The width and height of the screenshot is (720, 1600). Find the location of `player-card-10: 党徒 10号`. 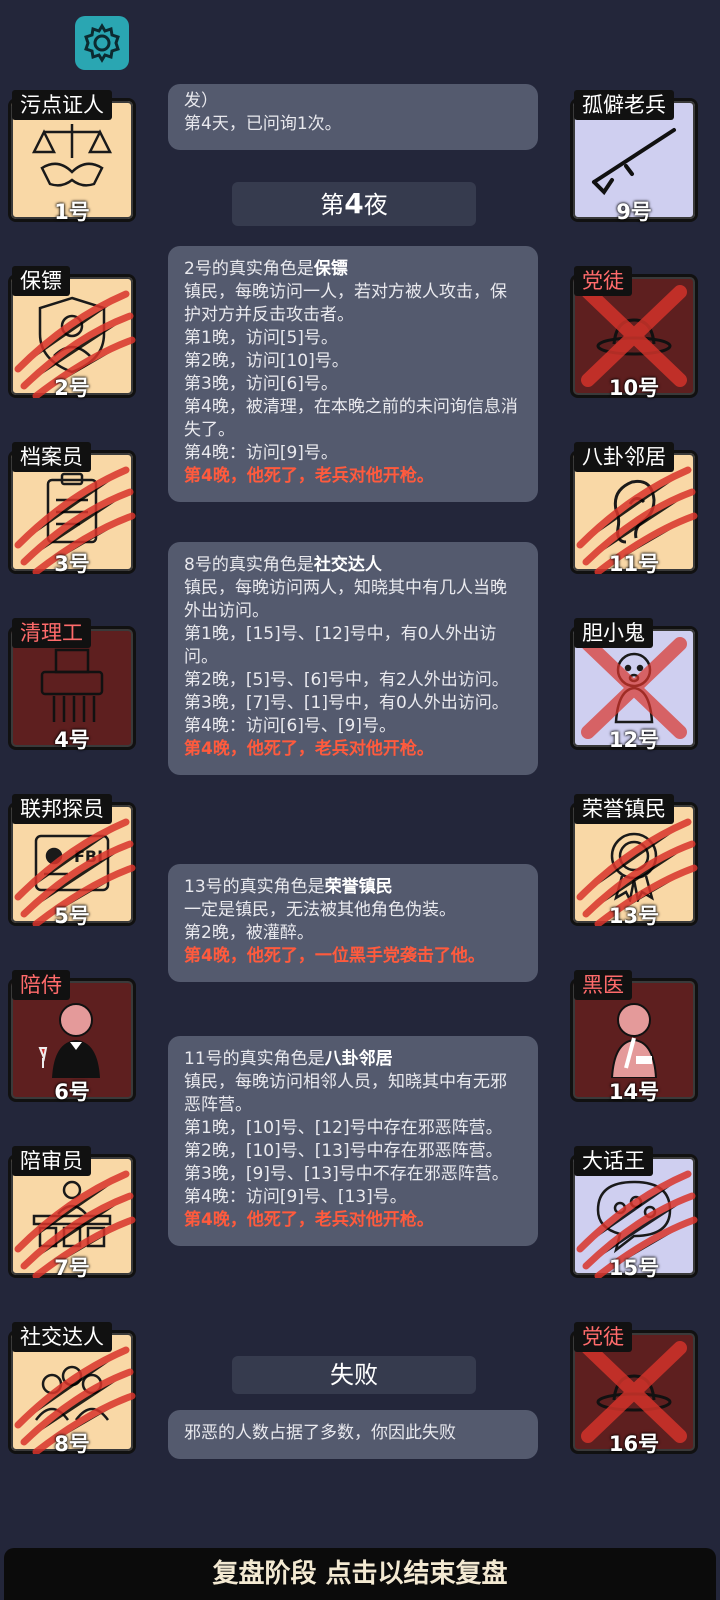

player-card-10: 党徒 10号 is located at coordinates (637, 334).